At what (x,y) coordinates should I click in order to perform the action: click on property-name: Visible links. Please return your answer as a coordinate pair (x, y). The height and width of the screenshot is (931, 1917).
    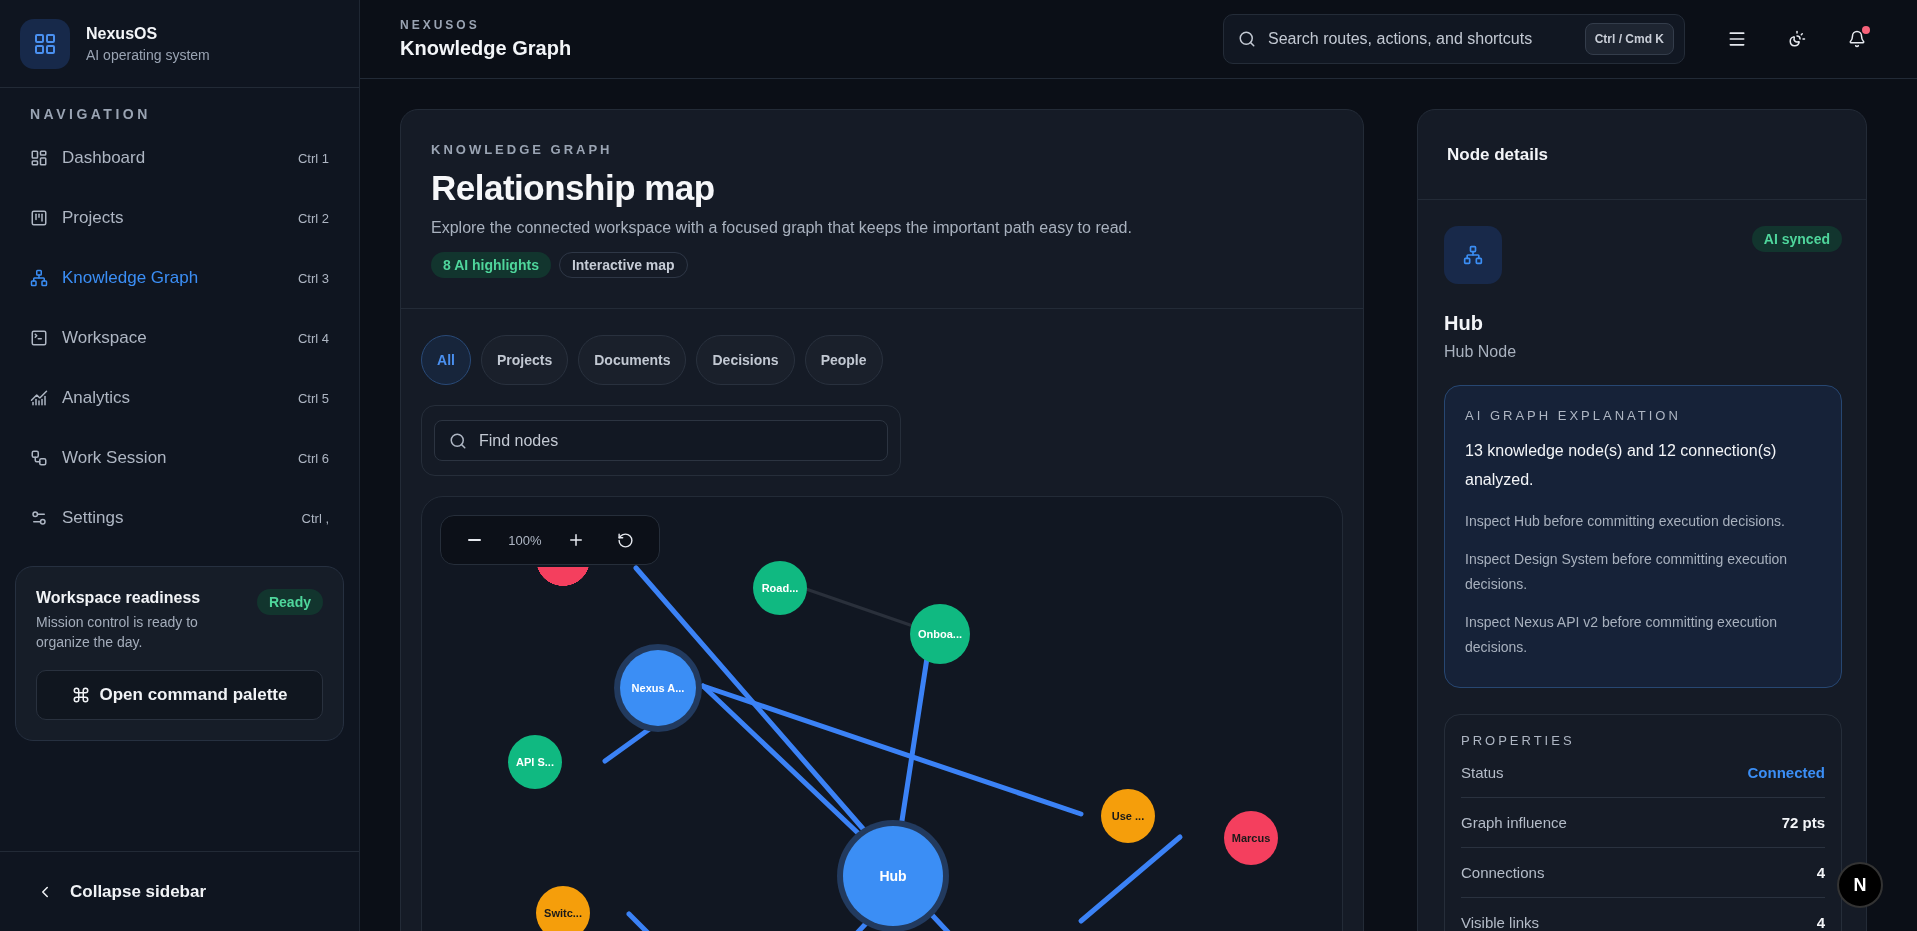
    Looking at the image, I should click on (1500, 922).